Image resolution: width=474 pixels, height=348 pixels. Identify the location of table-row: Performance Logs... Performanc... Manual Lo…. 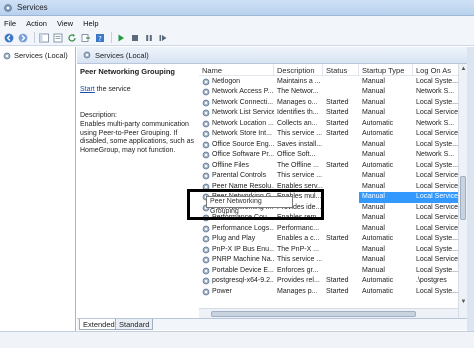
(328, 229).